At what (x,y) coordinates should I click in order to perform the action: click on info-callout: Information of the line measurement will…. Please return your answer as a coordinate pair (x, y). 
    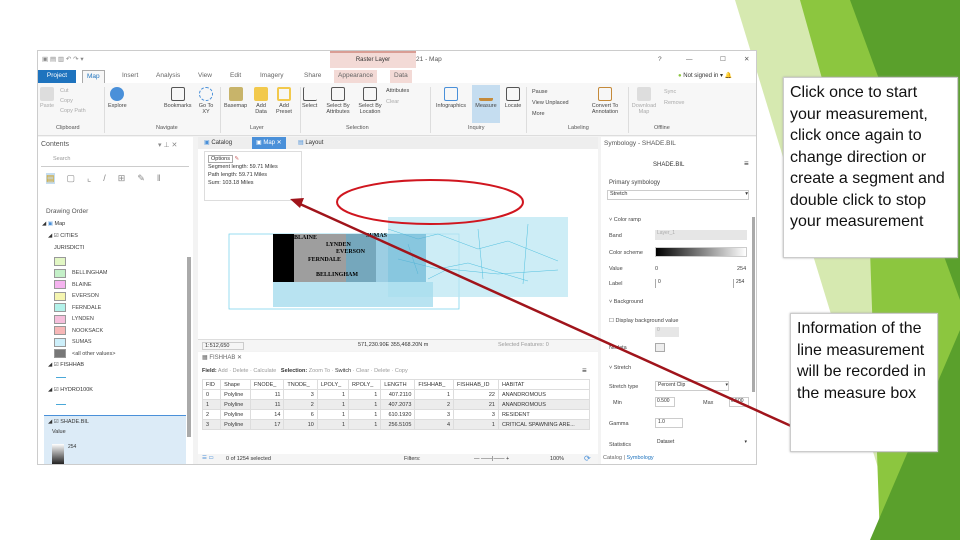
    Looking at the image, I should click on (864, 382).